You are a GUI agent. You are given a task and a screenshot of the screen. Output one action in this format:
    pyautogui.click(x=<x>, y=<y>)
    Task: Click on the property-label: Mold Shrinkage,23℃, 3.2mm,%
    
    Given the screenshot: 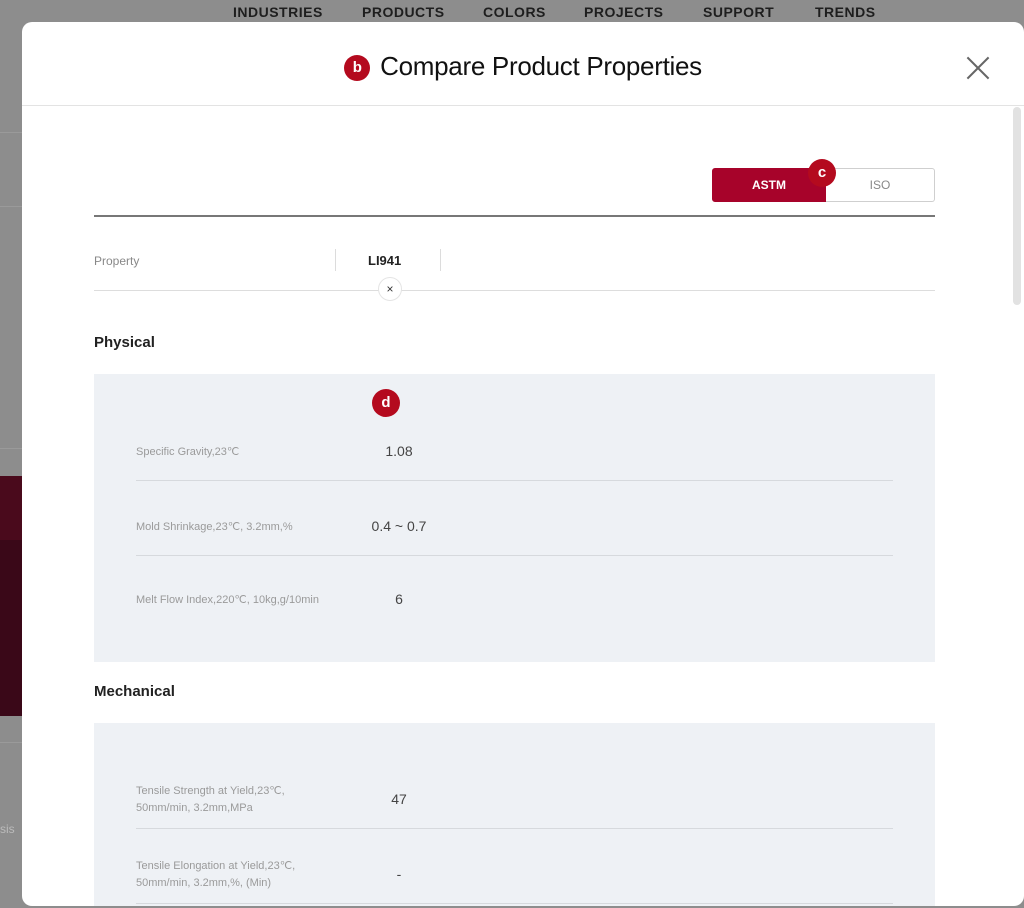 What is the action you would take?
    pyautogui.click(x=214, y=527)
    